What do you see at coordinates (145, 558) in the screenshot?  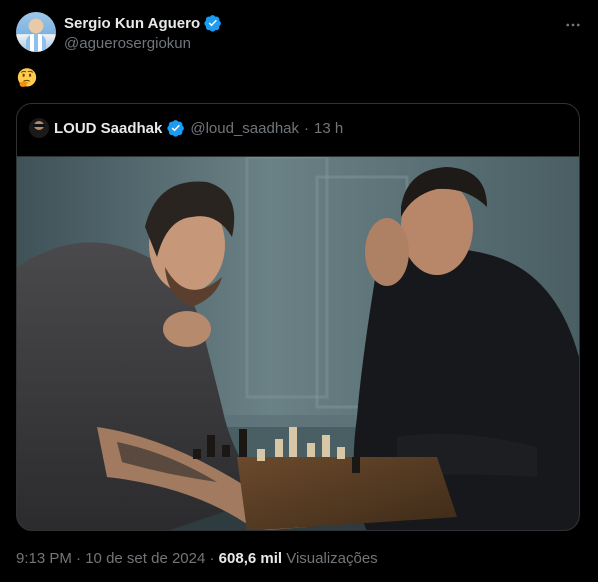 I see `tweet-date: 10 de set de 2024` at bounding box center [145, 558].